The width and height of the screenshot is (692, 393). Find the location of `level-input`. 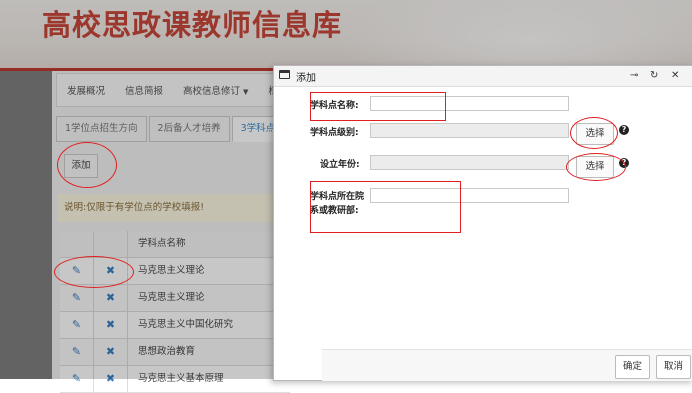

level-input is located at coordinates (469, 130).